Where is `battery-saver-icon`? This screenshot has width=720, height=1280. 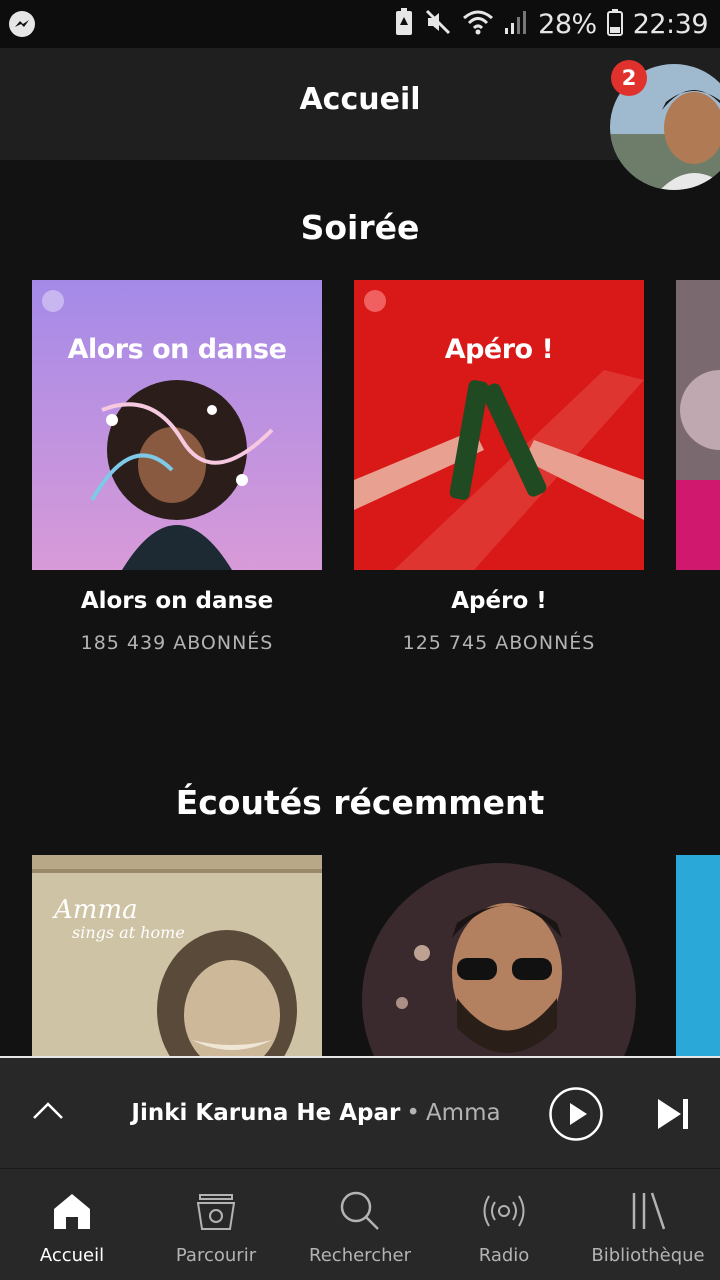
battery-saver-icon is located at coordinates (404, 24).